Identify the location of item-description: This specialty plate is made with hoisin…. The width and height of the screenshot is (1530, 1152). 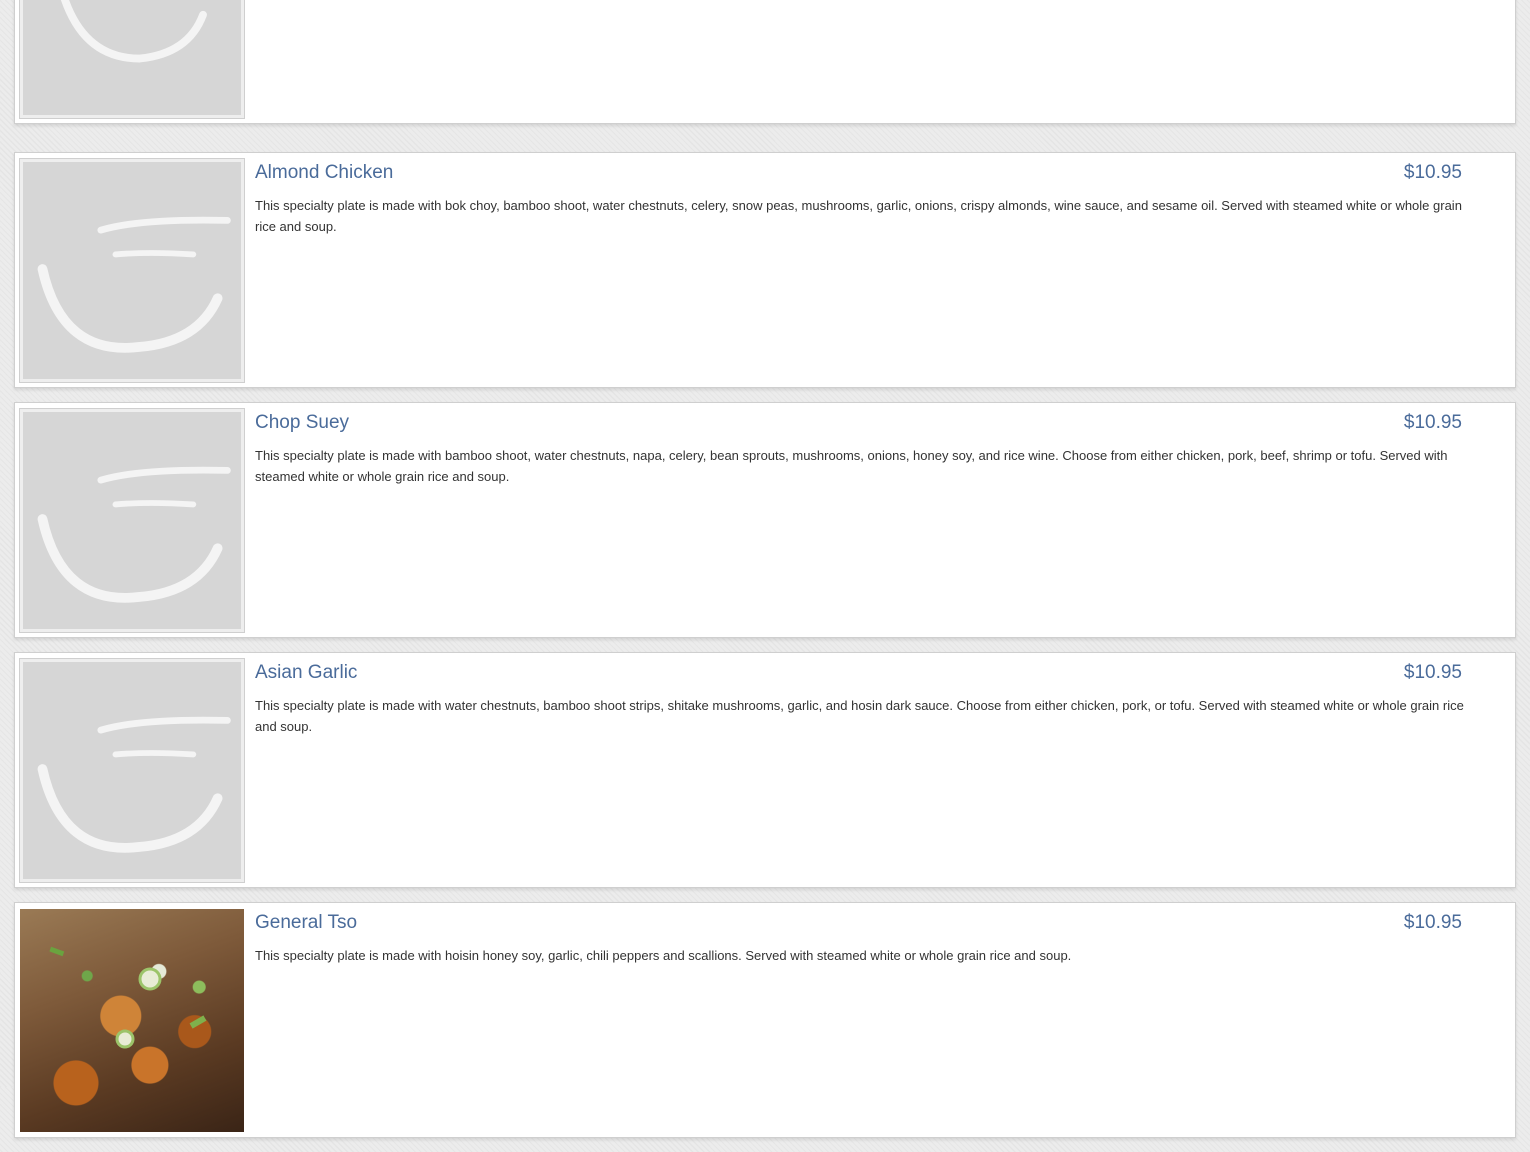
(663, 955).